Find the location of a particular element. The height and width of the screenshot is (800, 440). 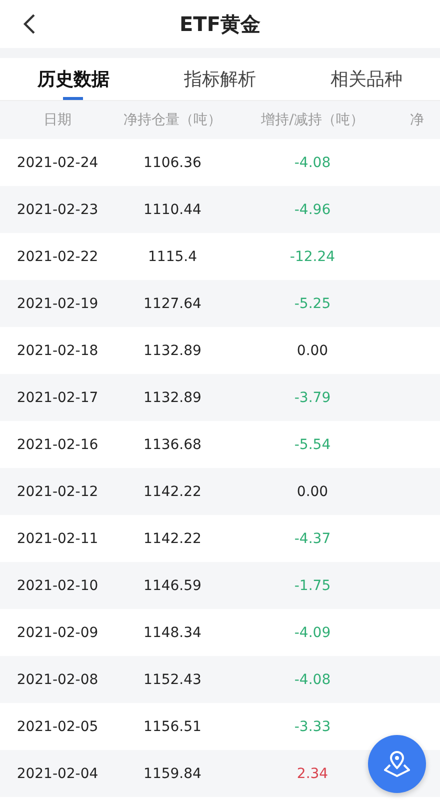

table-cell-text: 2021-02-08 is located at coordinates (58, 680).